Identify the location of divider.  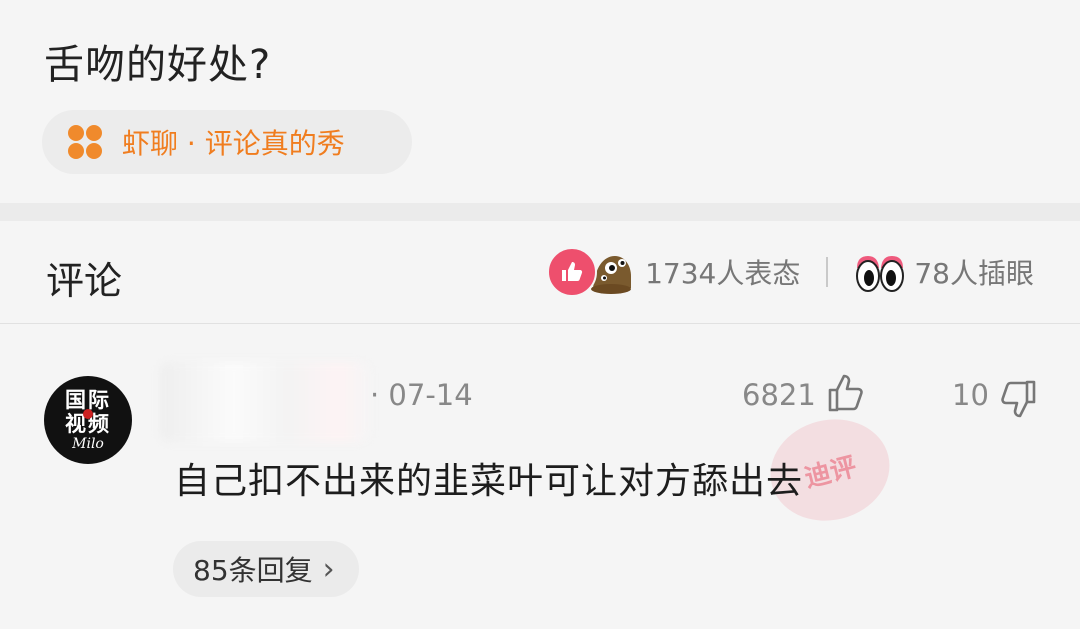
(827, 272).